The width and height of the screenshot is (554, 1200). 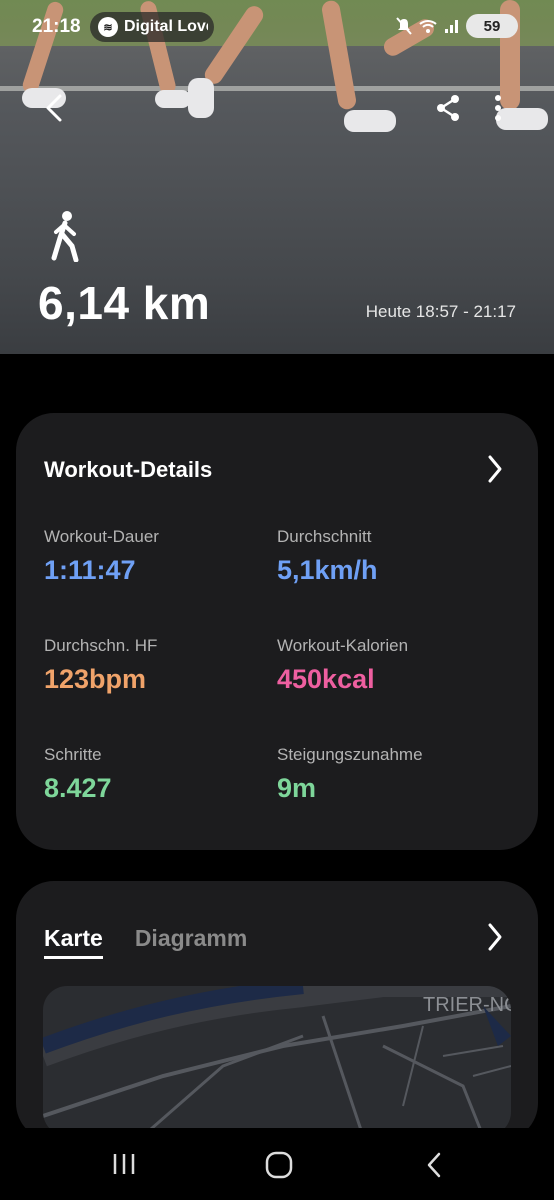 I want to click on stat-value: 123bpm, so click(x=95, y=679).